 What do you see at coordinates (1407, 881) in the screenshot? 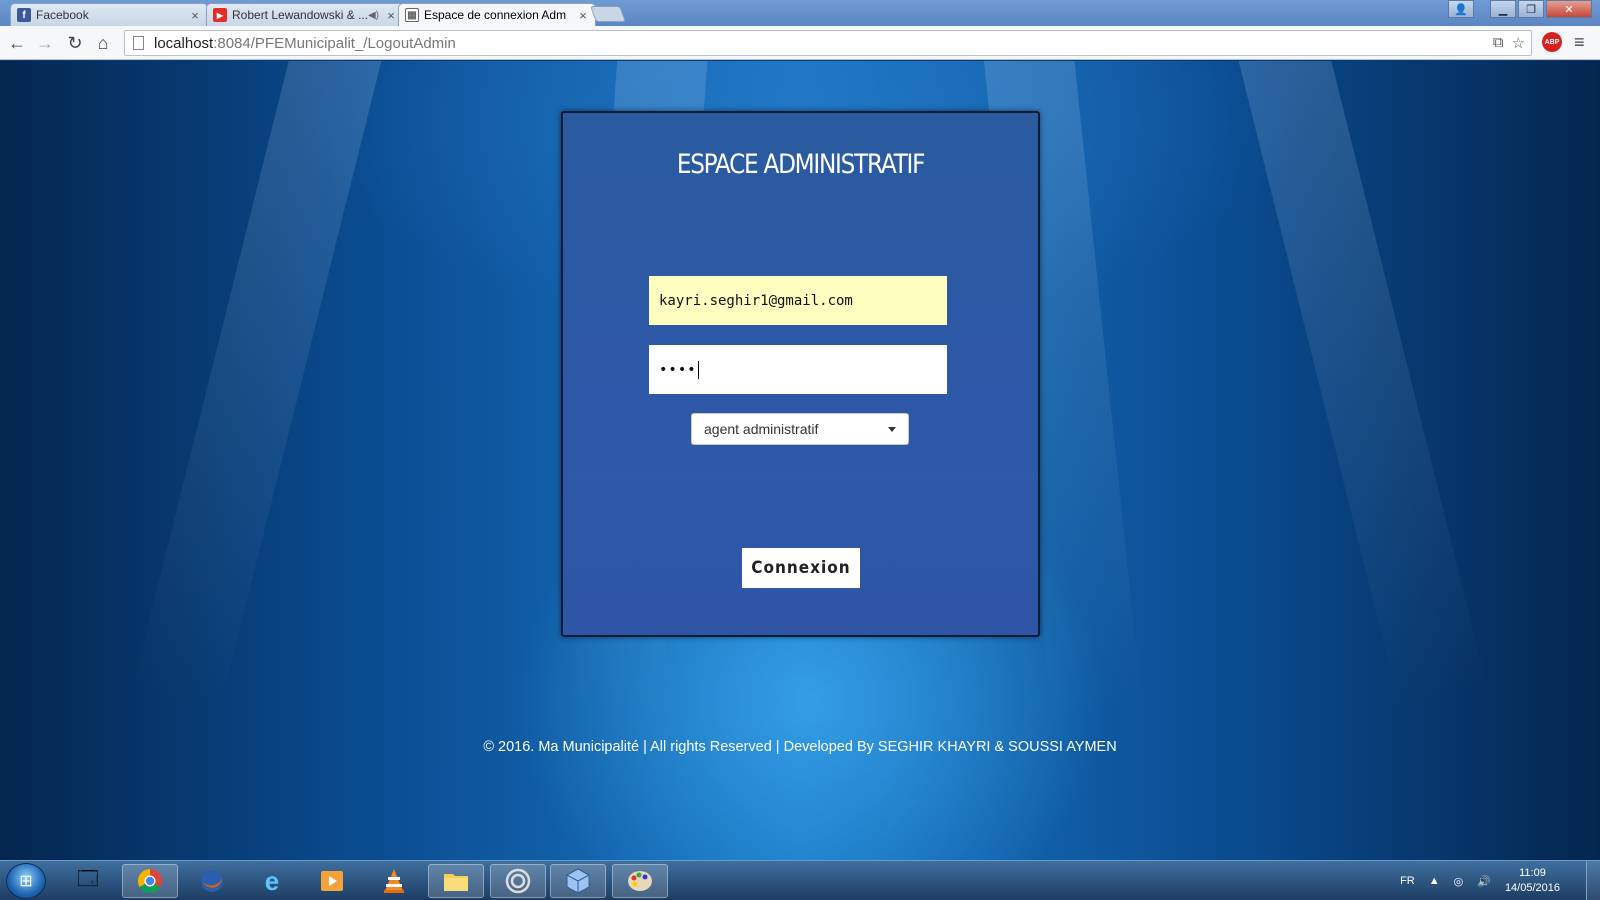
I see `language-indicator: FR` at bounding box center [1407, 881].